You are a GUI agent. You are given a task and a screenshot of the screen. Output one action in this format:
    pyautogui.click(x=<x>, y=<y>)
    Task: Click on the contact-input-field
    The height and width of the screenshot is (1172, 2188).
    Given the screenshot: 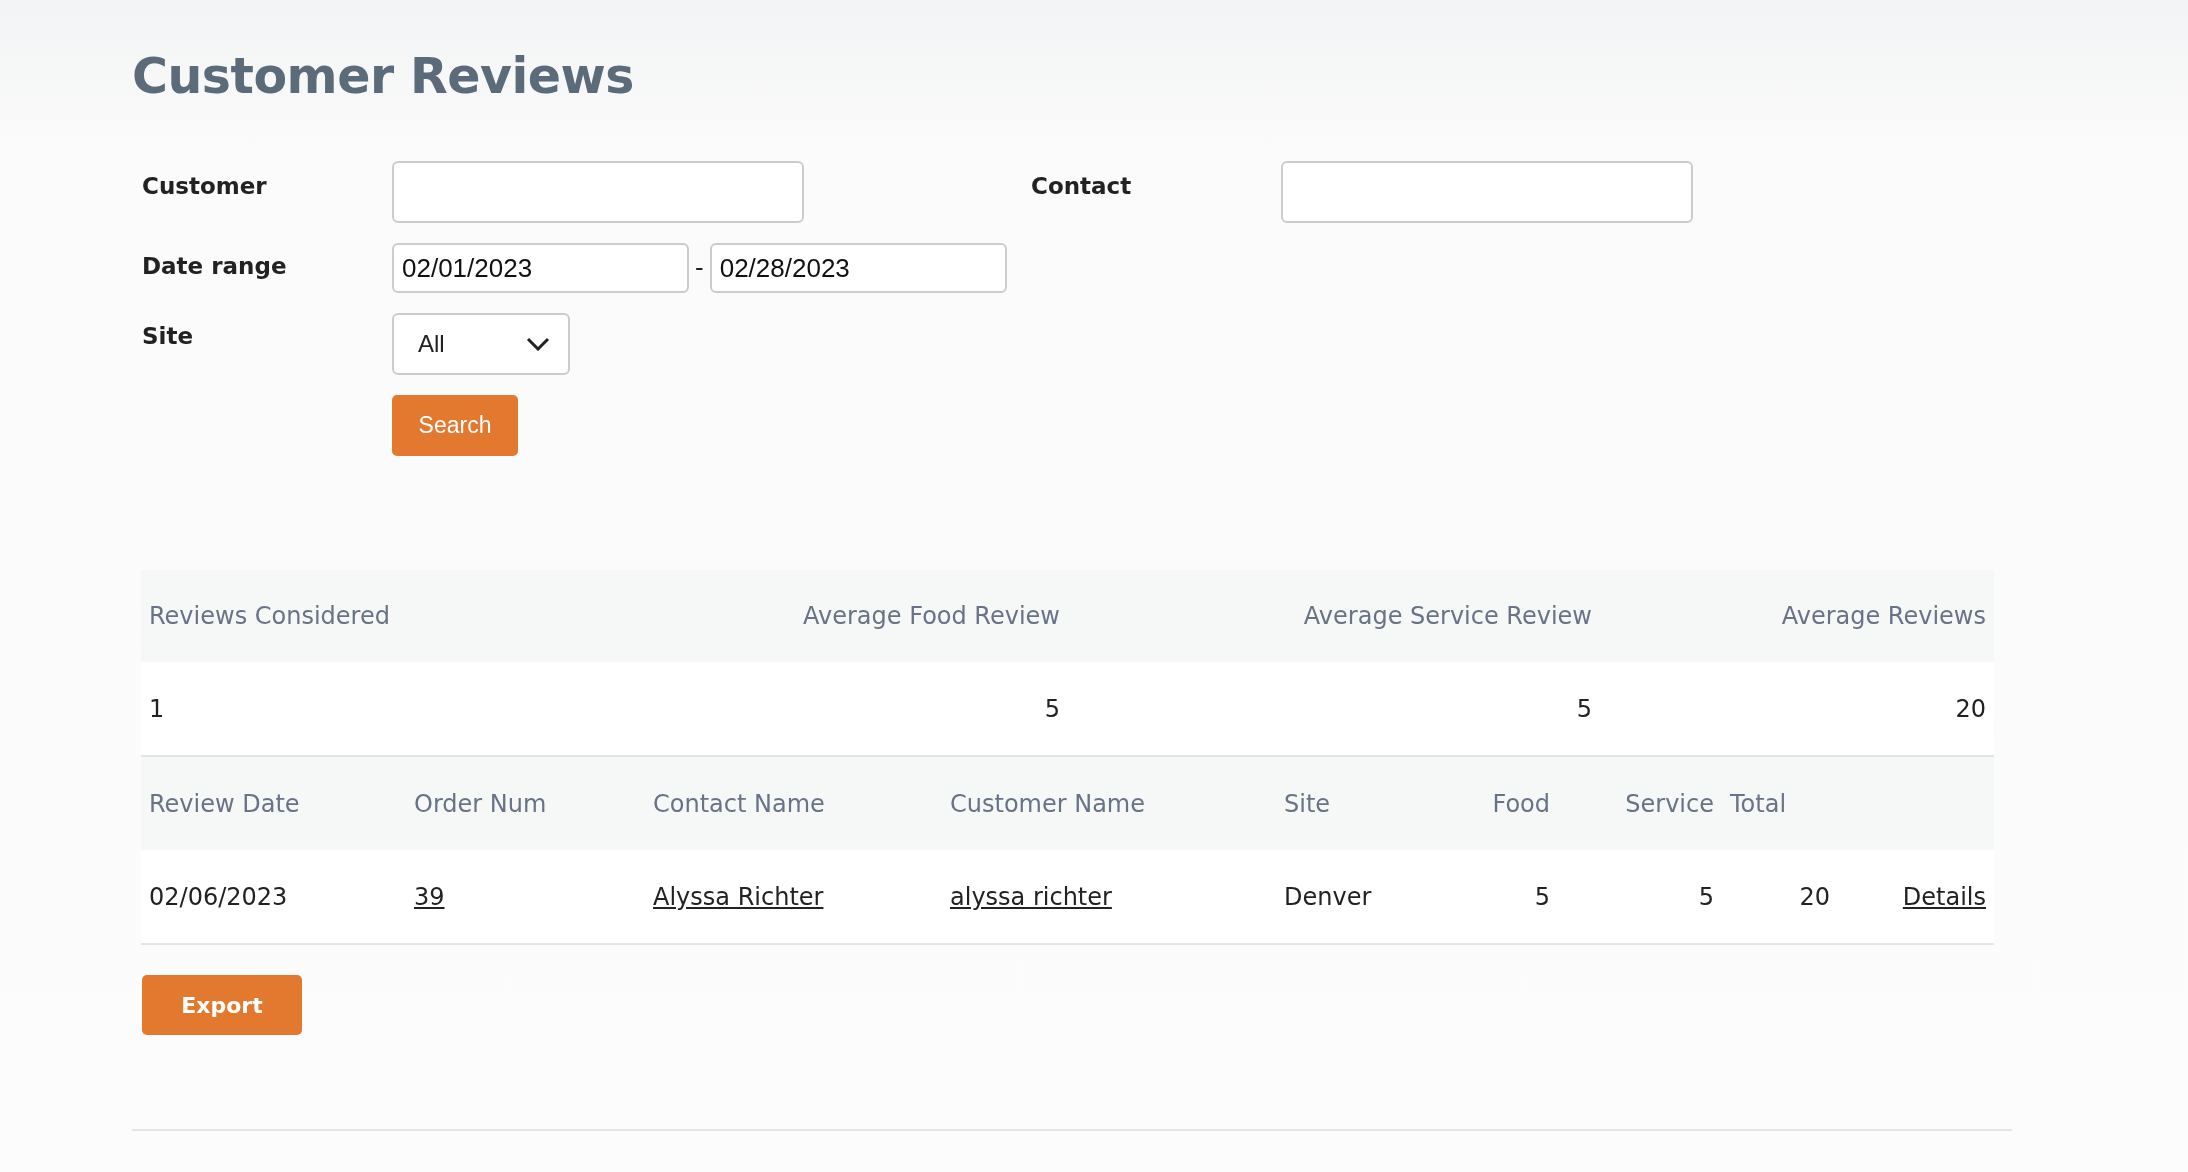 What is the action you would take?
    pyautogui.click(x=1487, y=192)
    